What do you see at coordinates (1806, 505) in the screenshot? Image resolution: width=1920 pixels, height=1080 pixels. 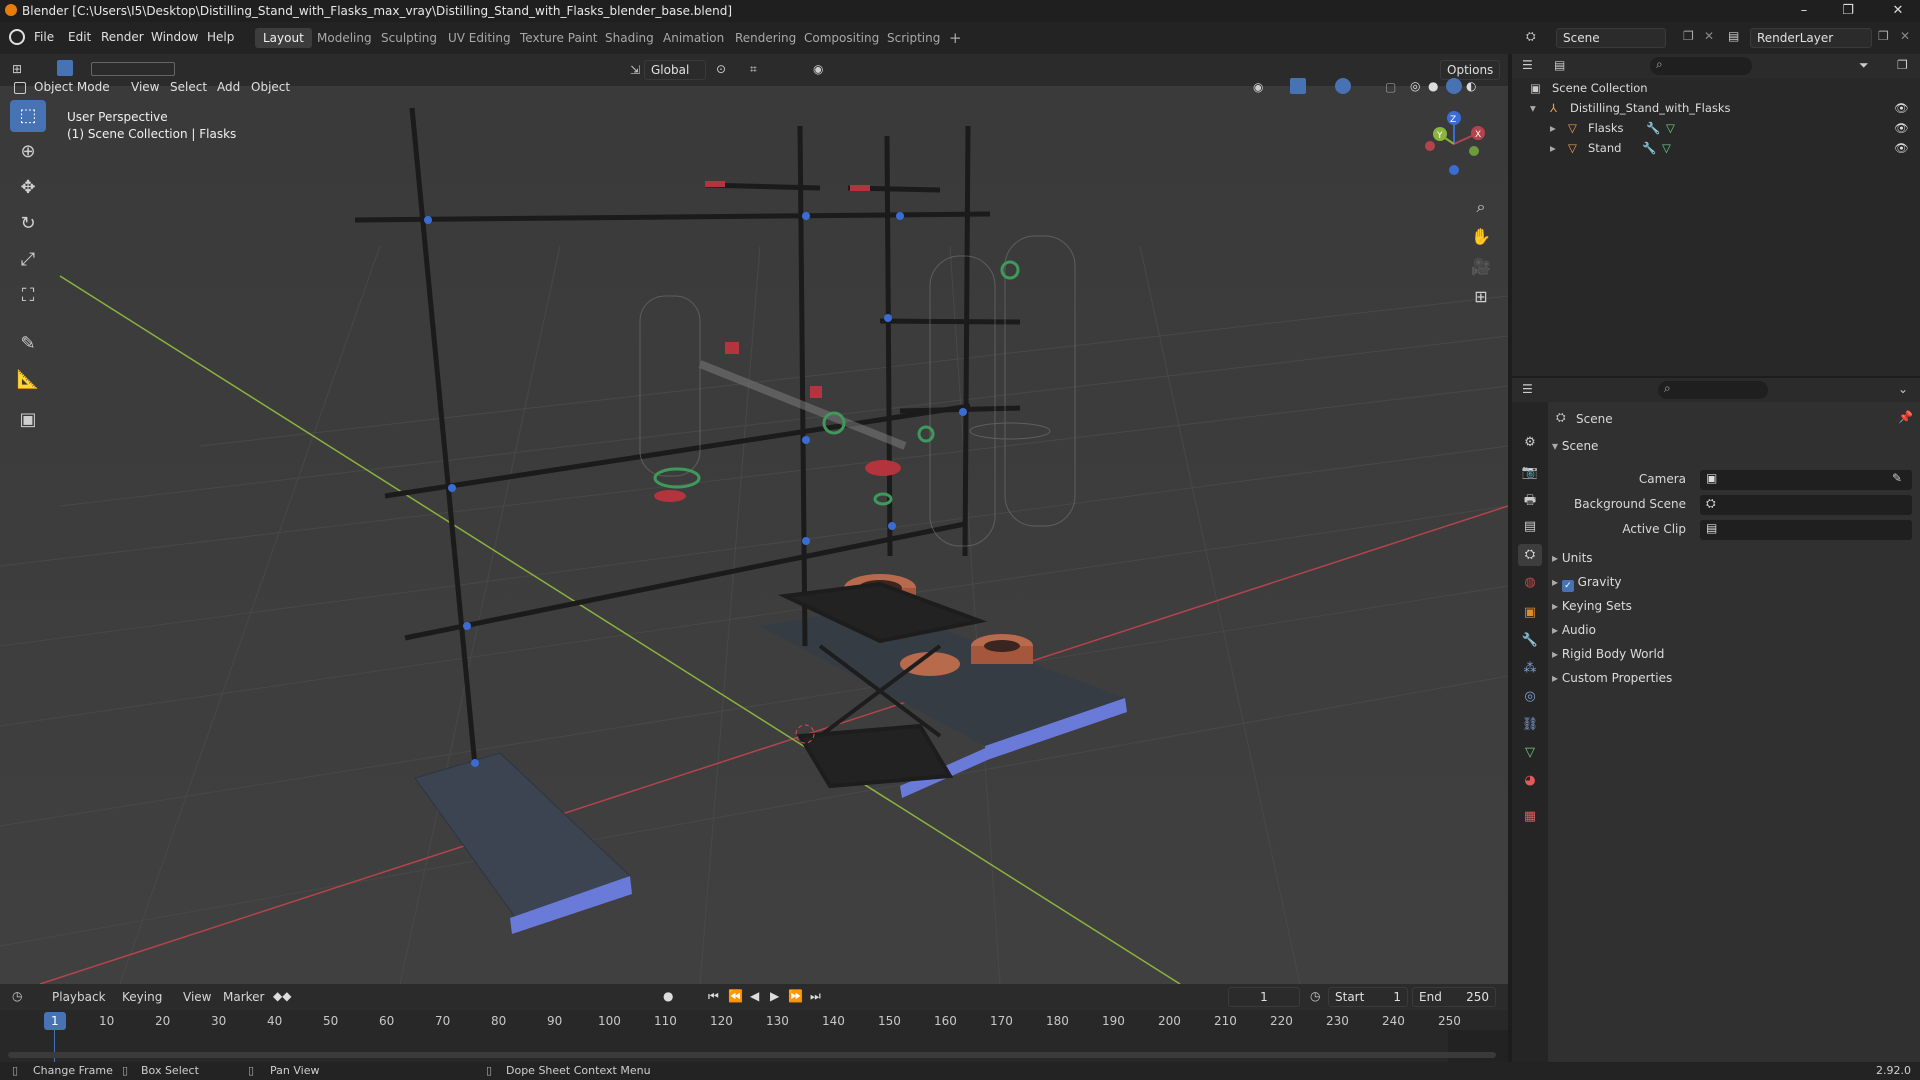 I see `background-scene-field: ⛭` at bounding box center [1806, 505].